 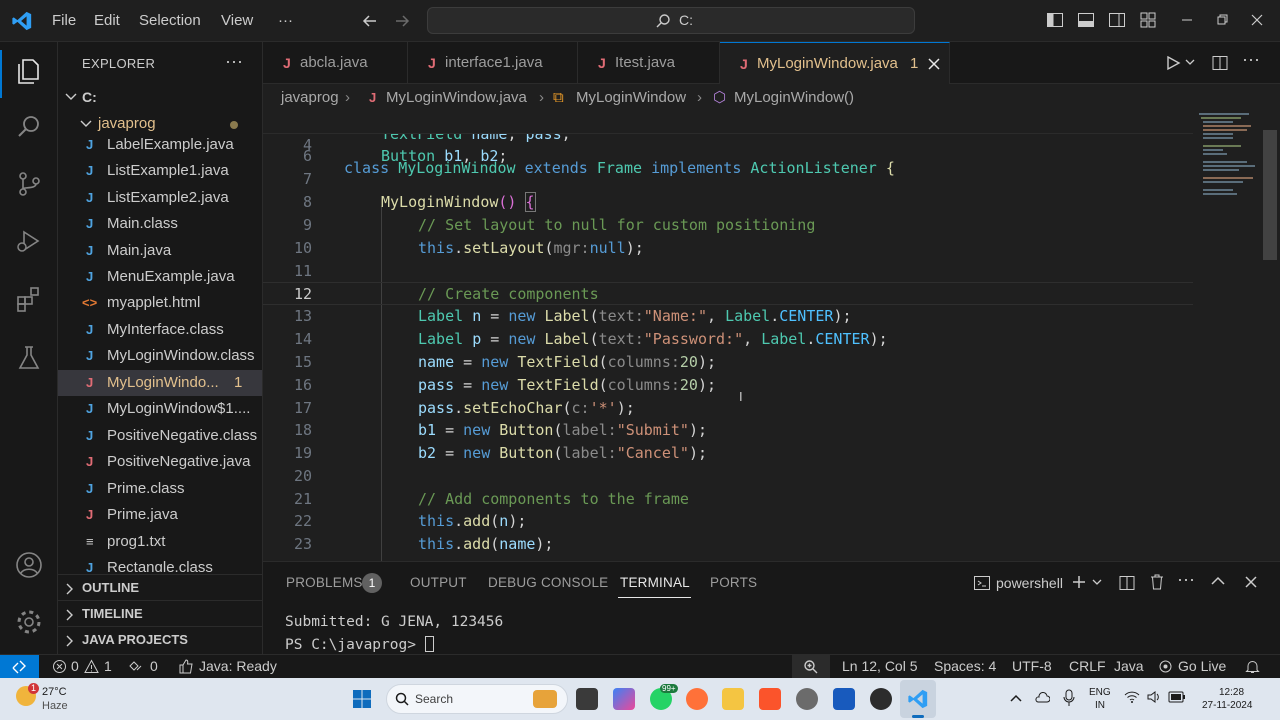 What do you see at coordinates (456, 98) in the screenshot?
I see `breadcrumb-file: MyLoginWindow.java` at bounding box center [456, 98].